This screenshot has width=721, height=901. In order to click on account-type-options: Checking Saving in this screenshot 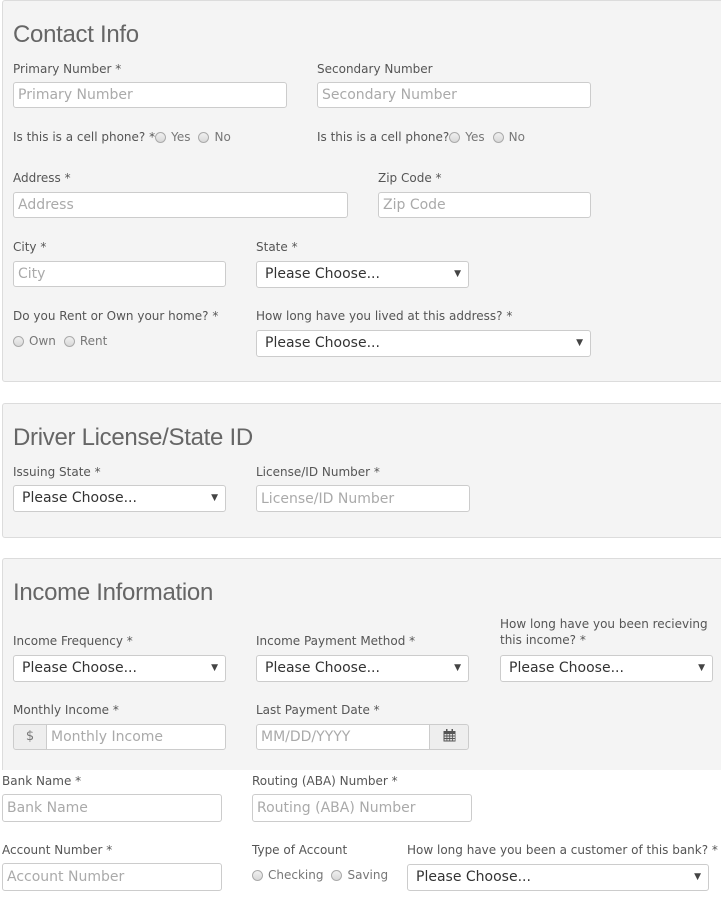, I will do `click(324, 875)`.